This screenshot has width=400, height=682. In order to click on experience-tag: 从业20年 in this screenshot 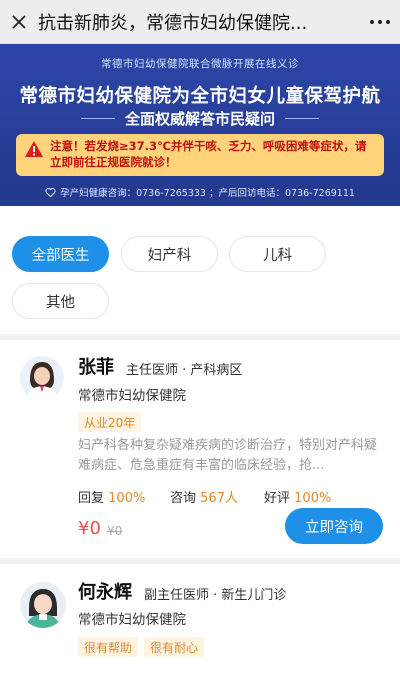, I will do `click(110, 422)`.